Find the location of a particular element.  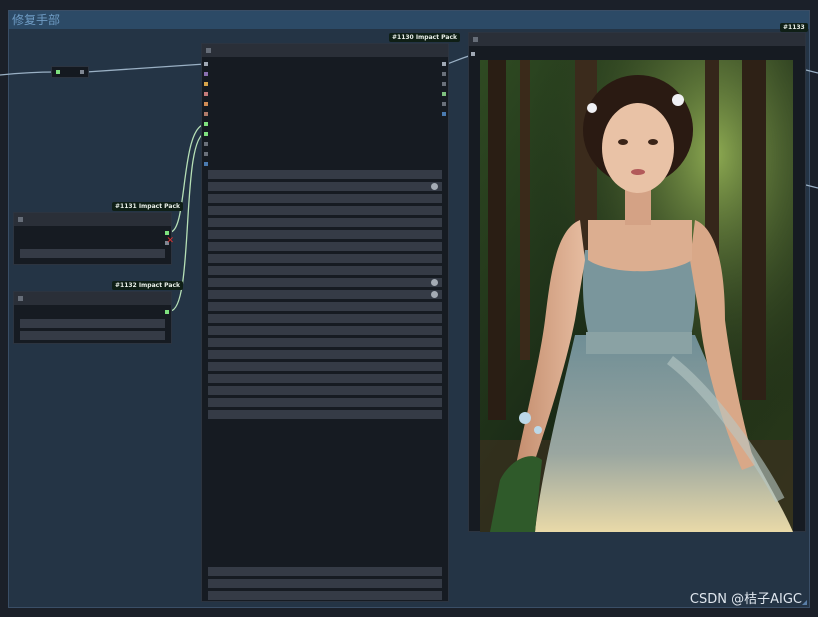

reroute-node is located at coordinates (70, 72).